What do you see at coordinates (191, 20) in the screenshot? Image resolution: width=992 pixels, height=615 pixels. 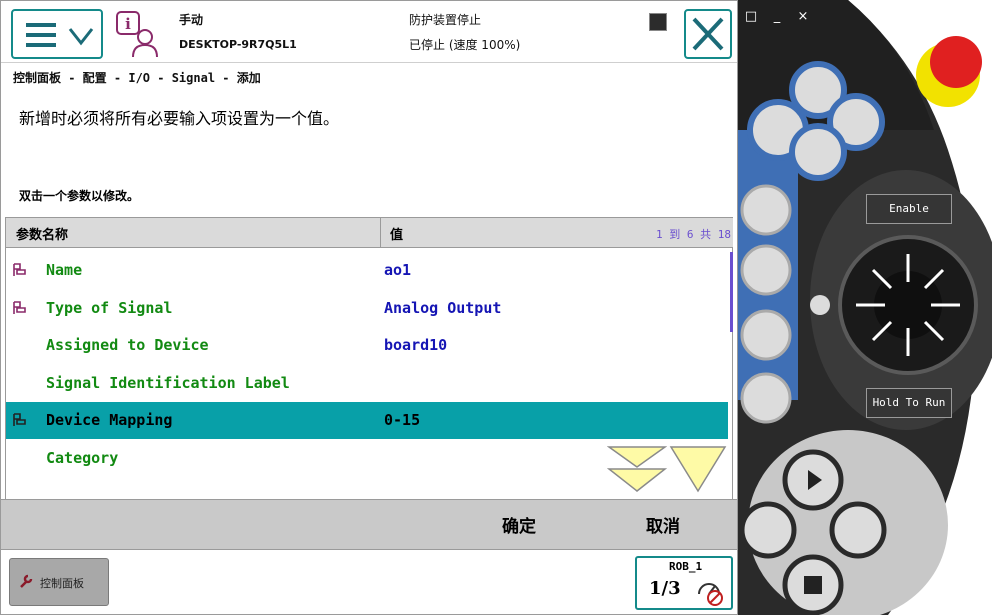 I see `operating-mode: 手动` at bounding box center [191, 20].